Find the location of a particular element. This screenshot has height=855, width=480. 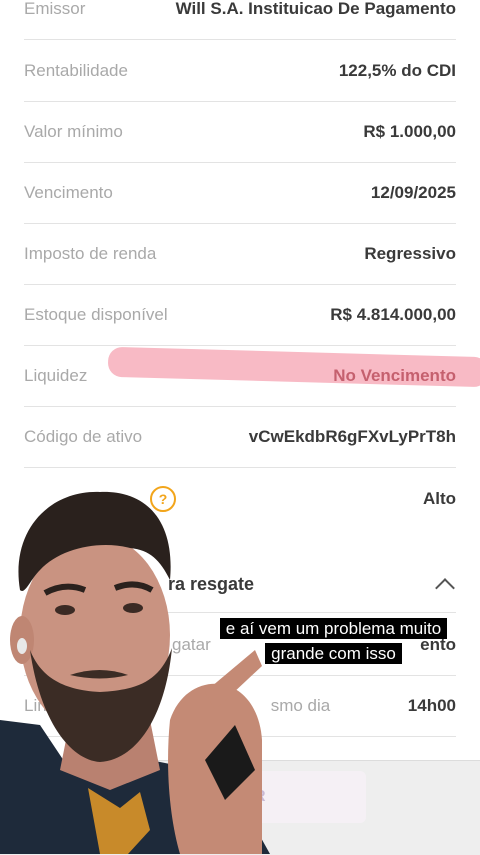

detail-row-estoque: Estoque disponível R$ 4.814.000,00 is located at coordinates (240, 315).